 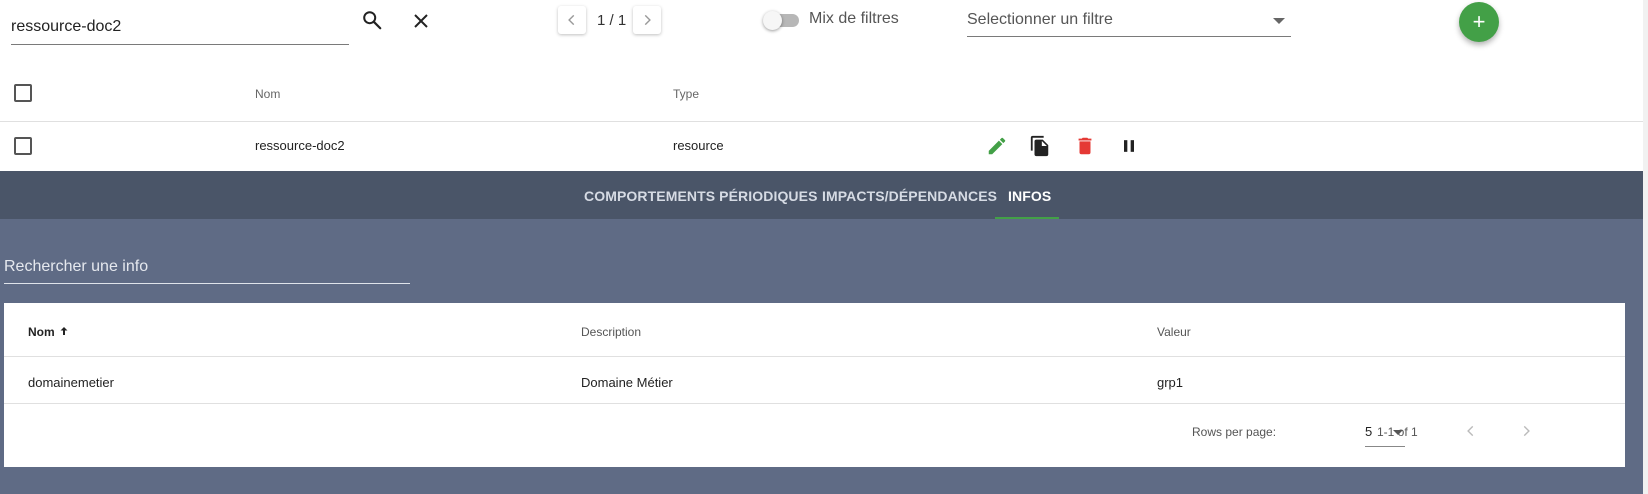 I want to click on active-tab-indicator, so click(x=1027, y=218).